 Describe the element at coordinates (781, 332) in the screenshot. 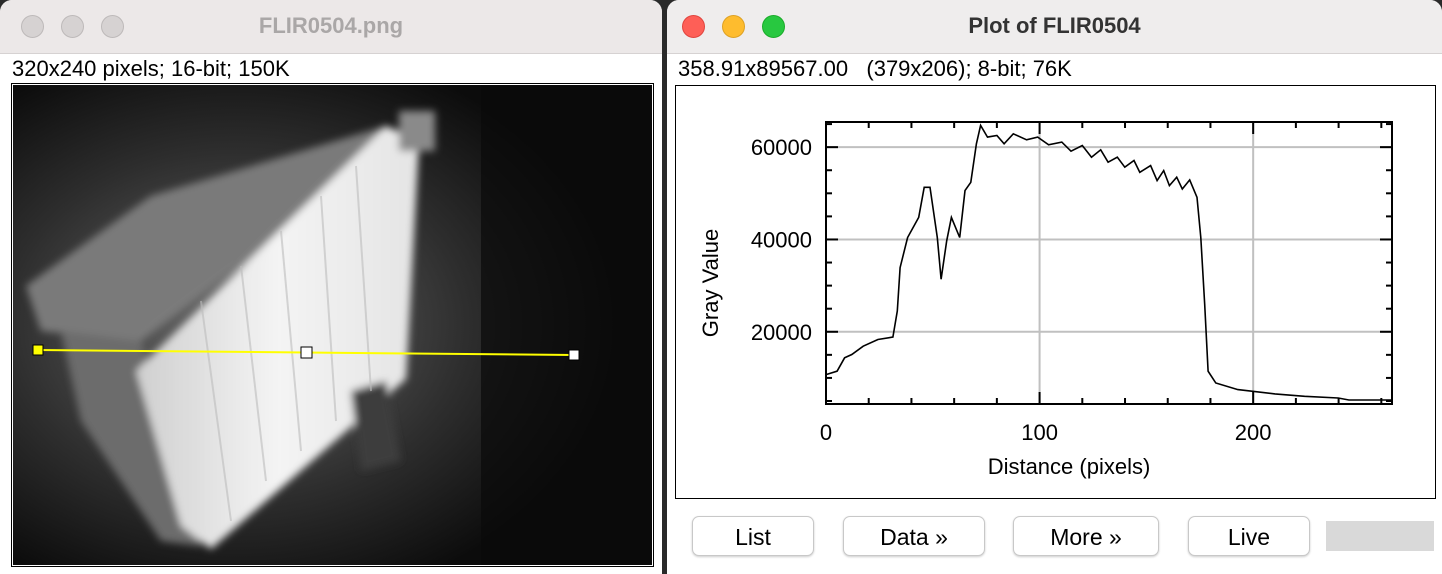

I see `y-tick-label: 20000` at that location.